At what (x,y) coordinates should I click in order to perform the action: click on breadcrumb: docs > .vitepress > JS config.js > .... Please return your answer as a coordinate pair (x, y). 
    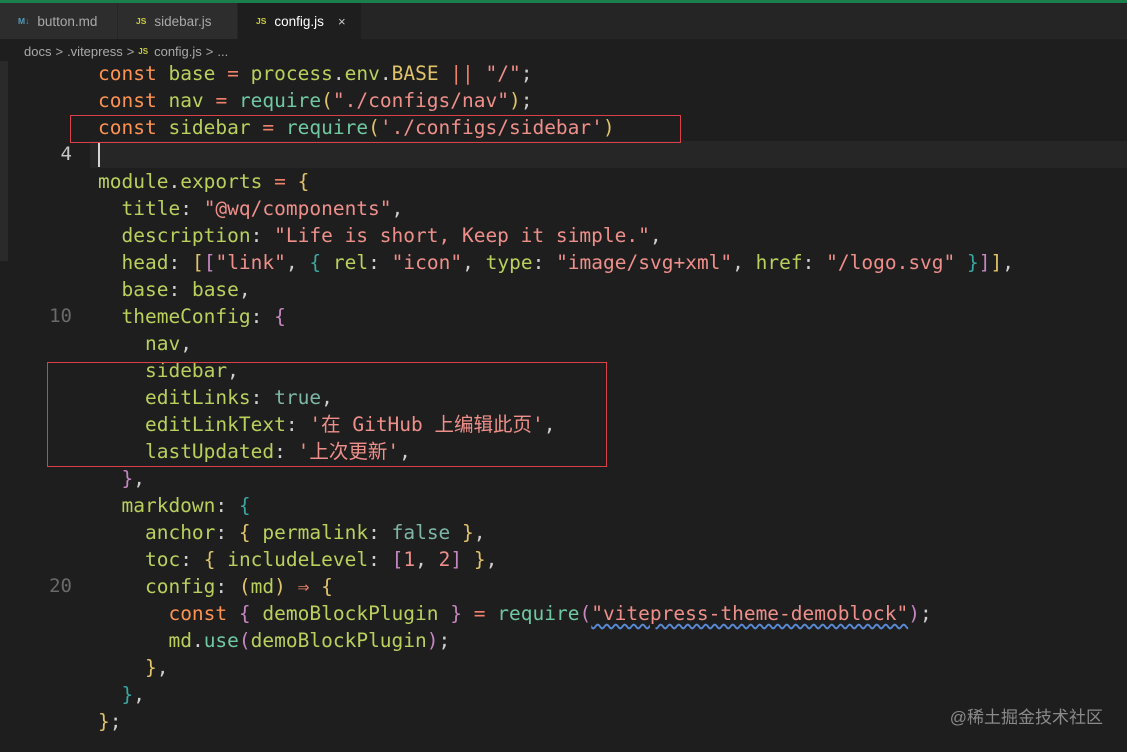
    Looking at the image, I should click on (126, 51).